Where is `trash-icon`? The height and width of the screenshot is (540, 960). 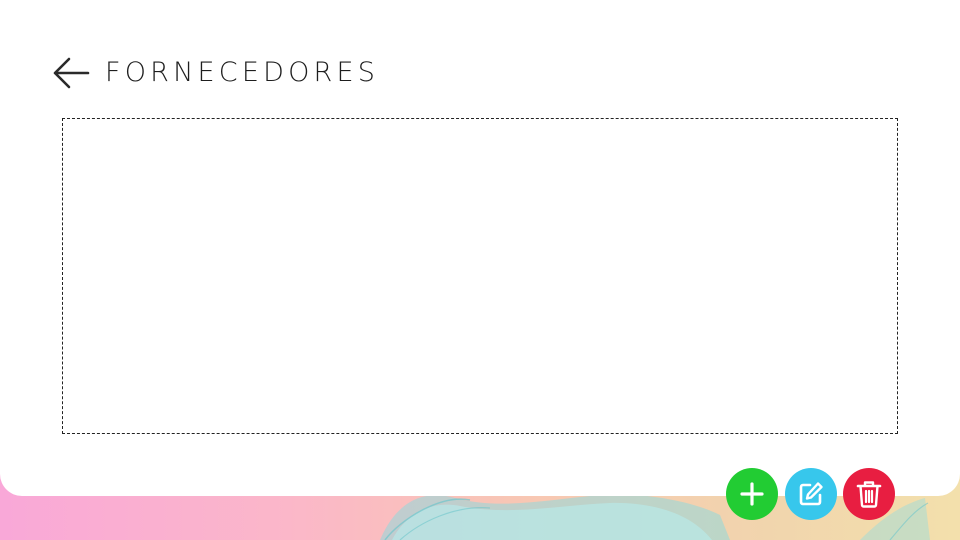
trash-icon is located at coordinates (869, 494).